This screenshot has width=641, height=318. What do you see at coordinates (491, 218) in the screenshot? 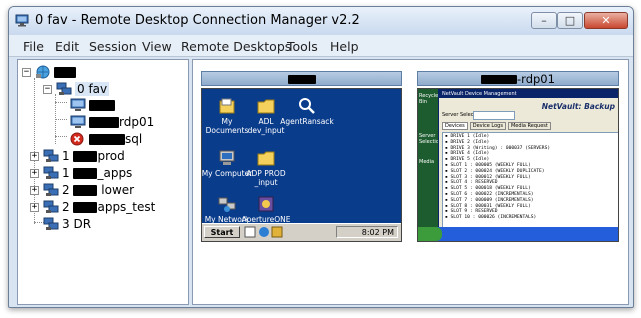
I see `drive-line: ▪ SLOT 10 : 000026 (INCREMENTALS)` at bounding box center [491, 218].